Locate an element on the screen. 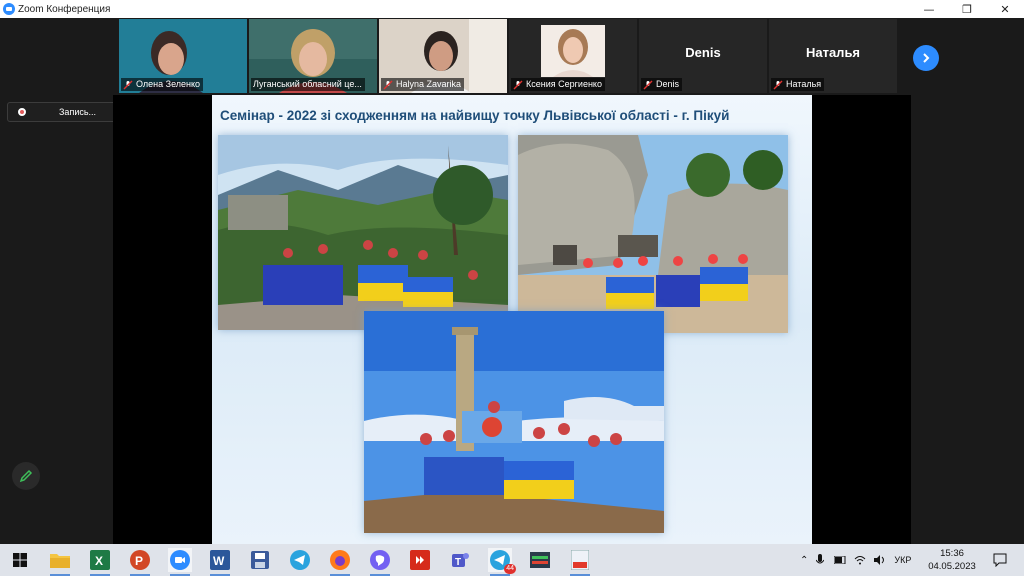  participant-name-label: Наталья is located at coordinates (798, 84).